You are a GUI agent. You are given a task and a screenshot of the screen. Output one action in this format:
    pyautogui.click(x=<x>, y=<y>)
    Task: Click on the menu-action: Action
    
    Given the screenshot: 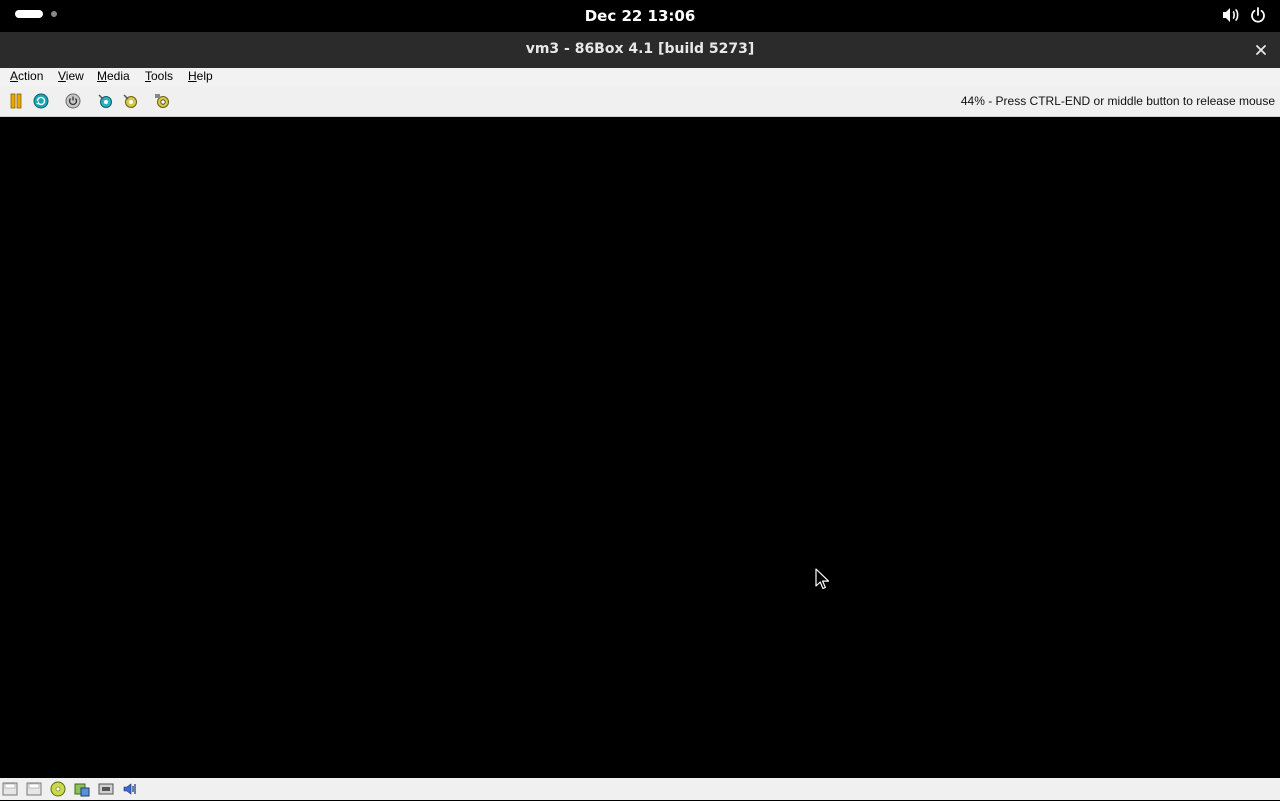 What is the action you would take?
    pyautogui.click(x=26, y=76)
    